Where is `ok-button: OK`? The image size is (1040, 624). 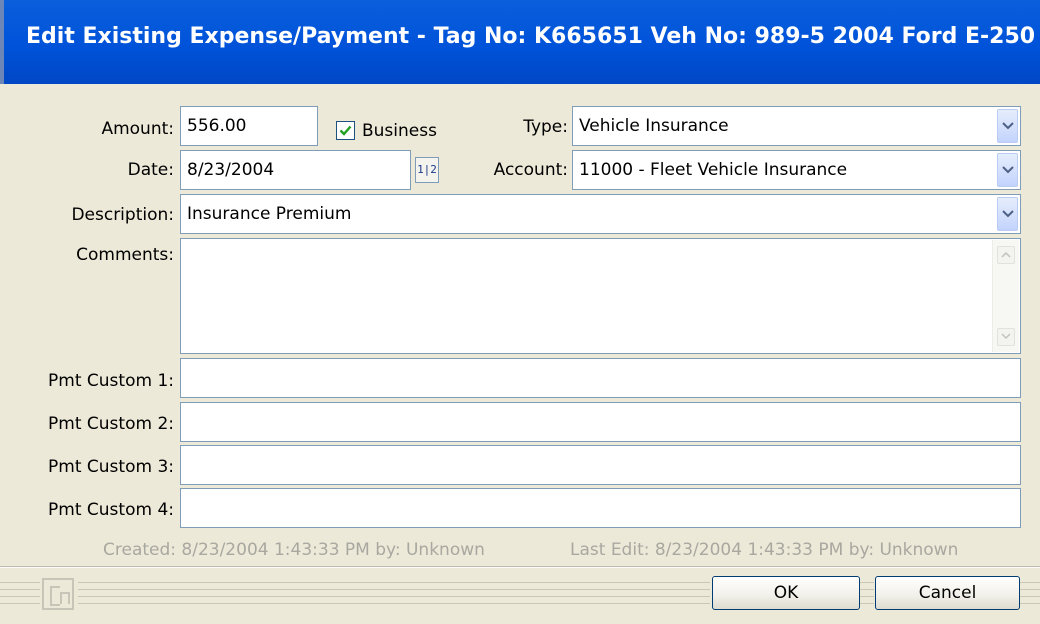 ok-button: OK is located at coordinates (786, 593).